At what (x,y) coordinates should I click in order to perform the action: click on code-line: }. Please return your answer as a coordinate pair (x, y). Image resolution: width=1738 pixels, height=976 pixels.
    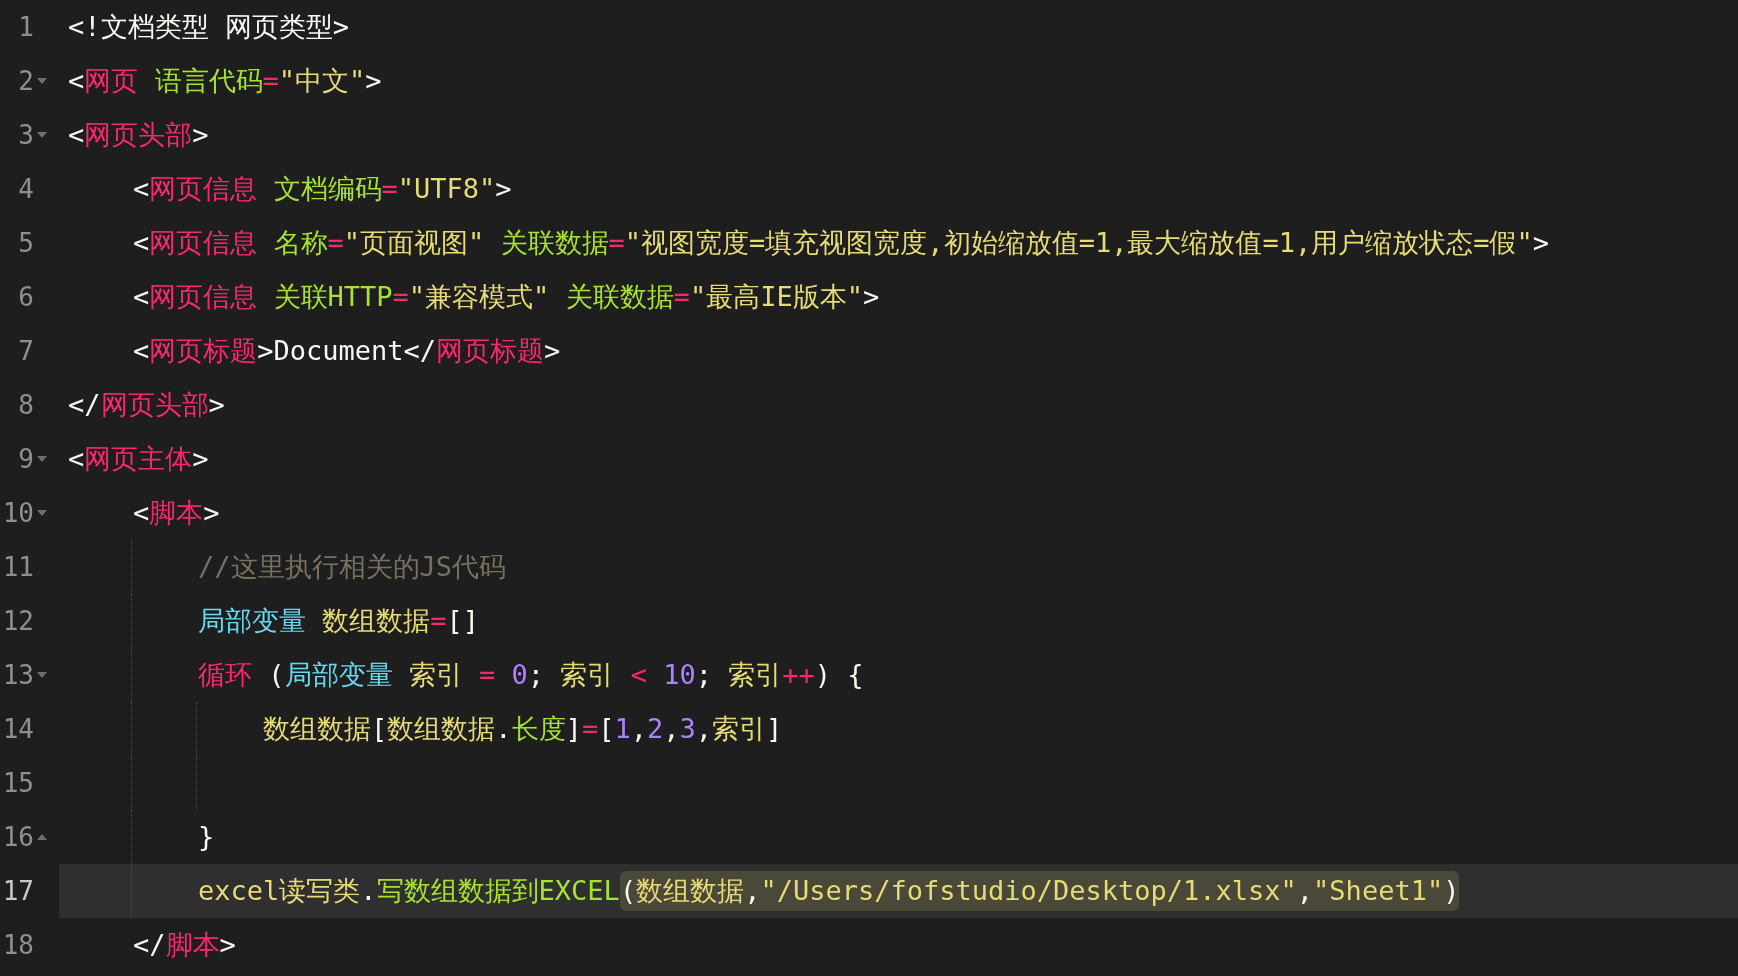
    Looking at the image, I should click on (206, 836).